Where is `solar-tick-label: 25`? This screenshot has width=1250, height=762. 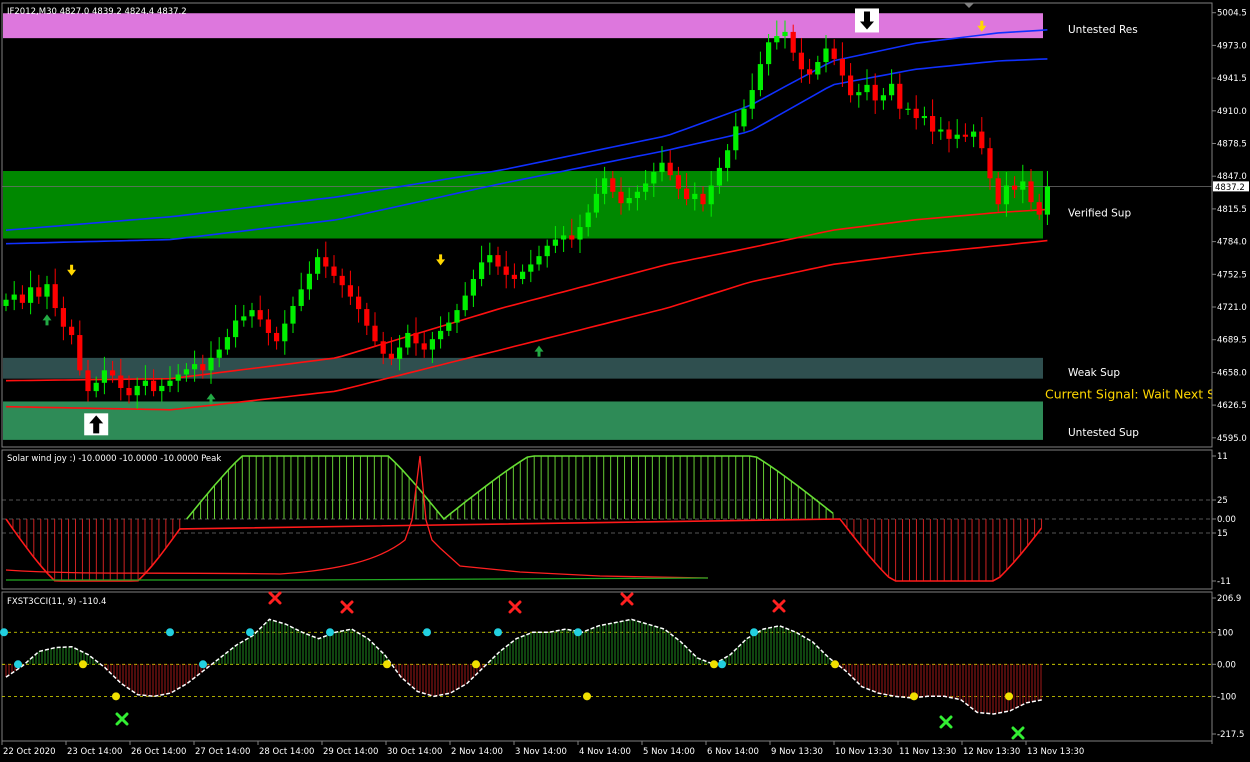
solar-tick-label: 25 is located at coordinates (1222, 501).